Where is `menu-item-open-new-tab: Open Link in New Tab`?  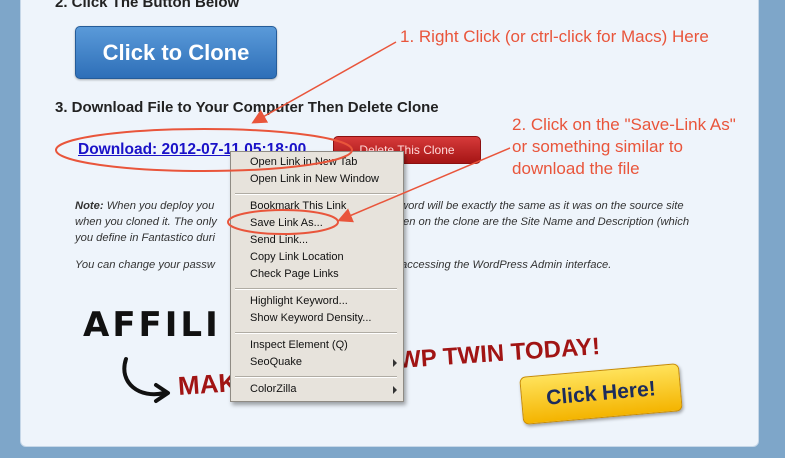 menu-item-open-new-tab: Open Link in New Tab is located at coordinates (303, 162).